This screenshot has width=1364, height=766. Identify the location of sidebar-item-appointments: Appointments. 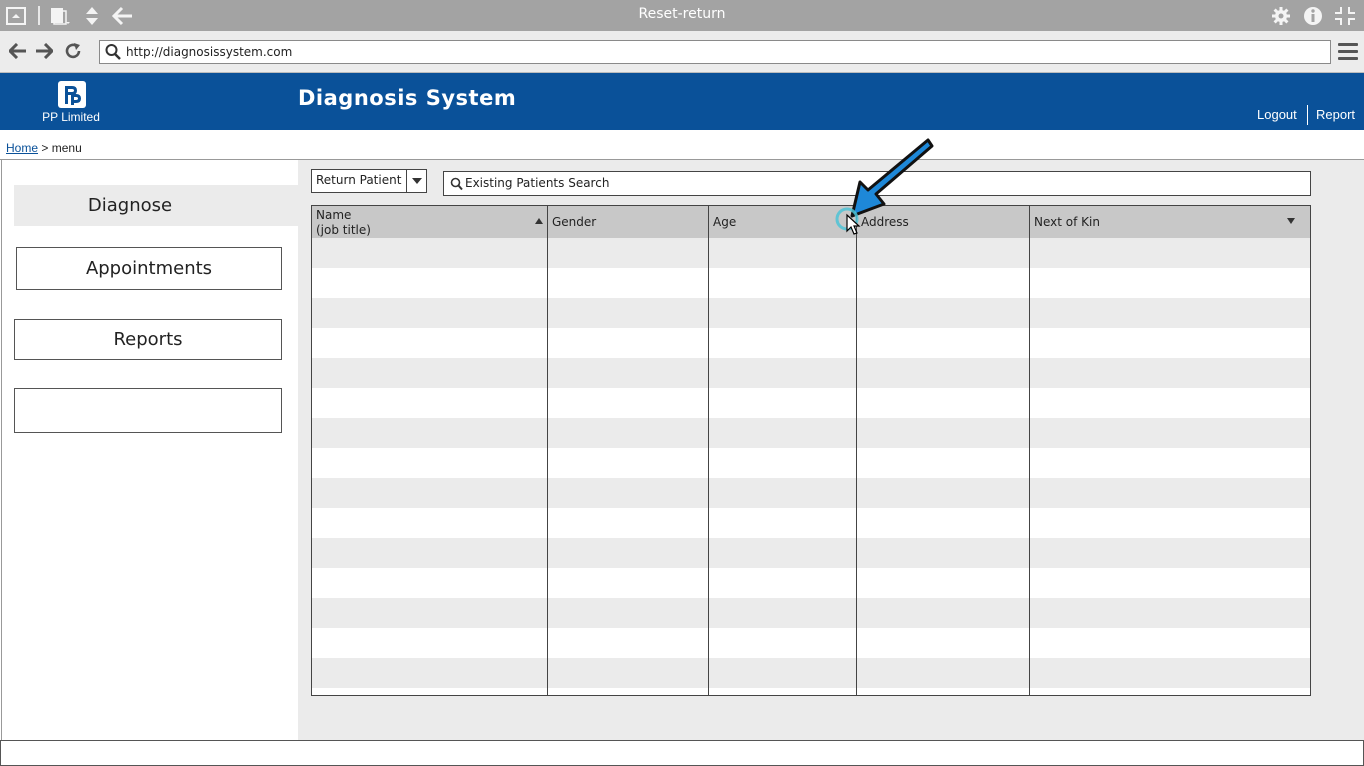
(149, 268).